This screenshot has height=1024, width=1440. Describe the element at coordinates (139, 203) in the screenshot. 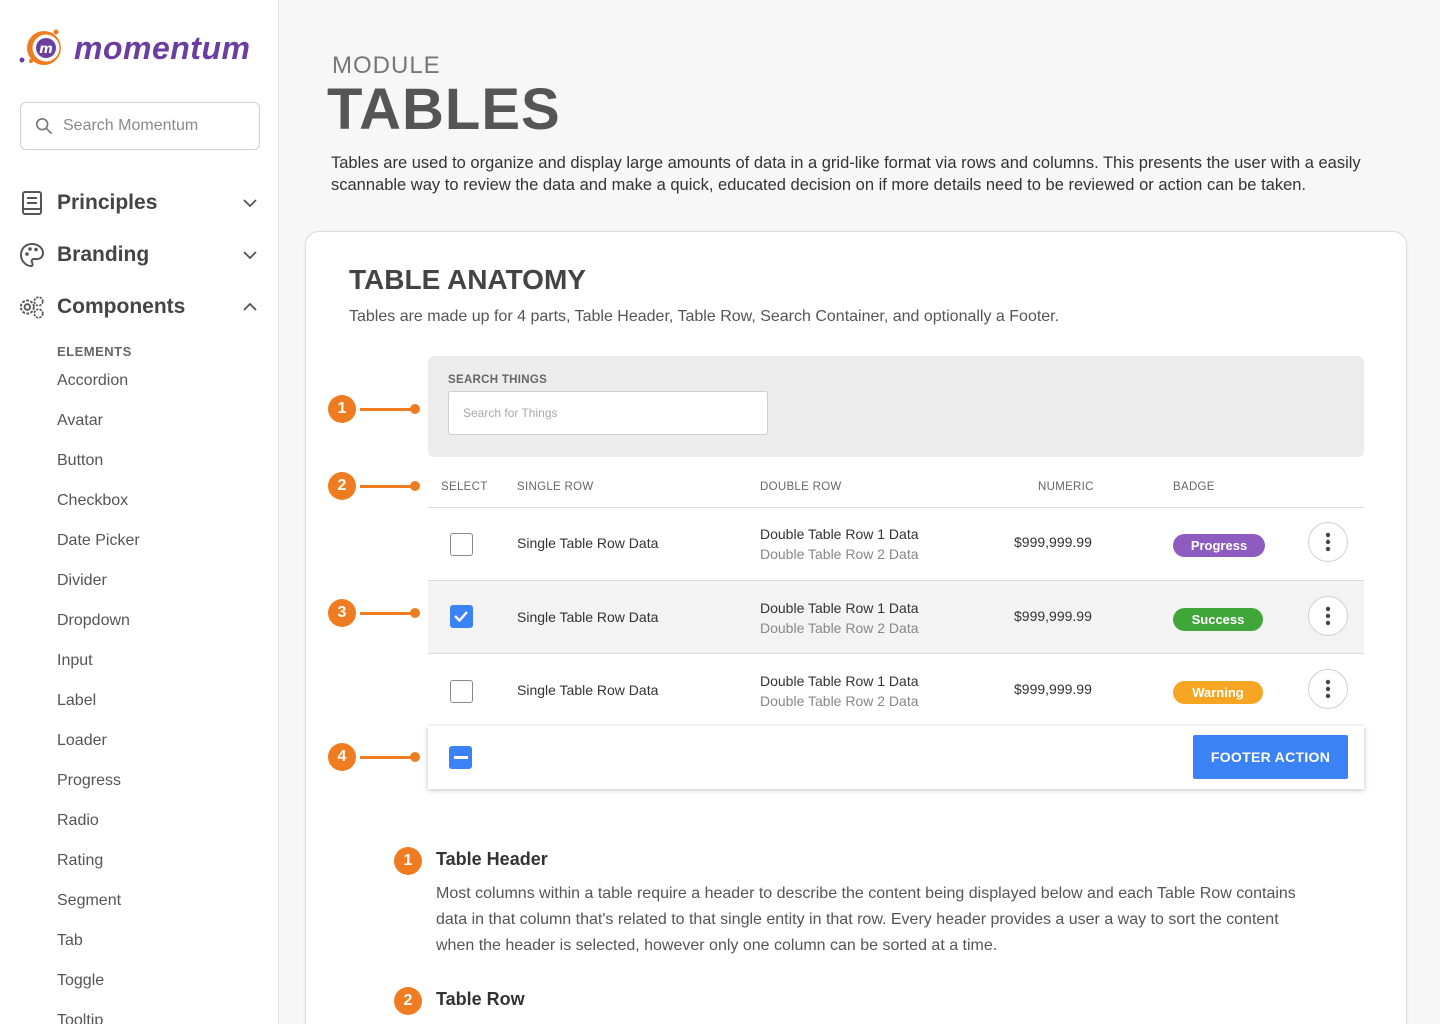

I see `sidebar-section-principles: Principles` at that location.